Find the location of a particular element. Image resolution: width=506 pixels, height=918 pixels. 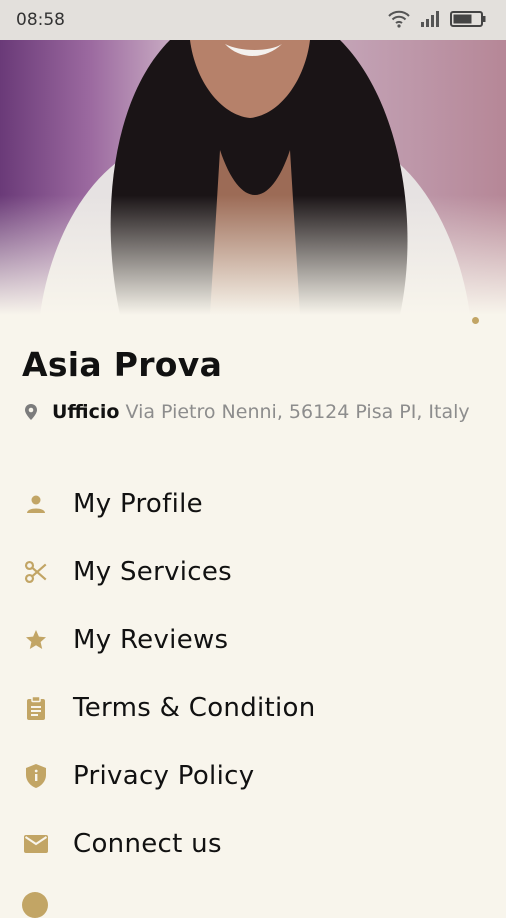

status-icons is located at coordinates (437, 19).